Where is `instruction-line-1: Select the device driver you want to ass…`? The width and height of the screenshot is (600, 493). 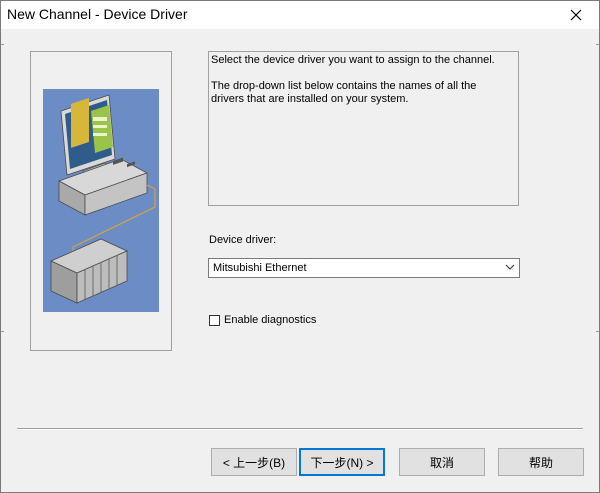 instruction-line-1: Select the device driver you want to ass… is located at coordinates (353, 60).